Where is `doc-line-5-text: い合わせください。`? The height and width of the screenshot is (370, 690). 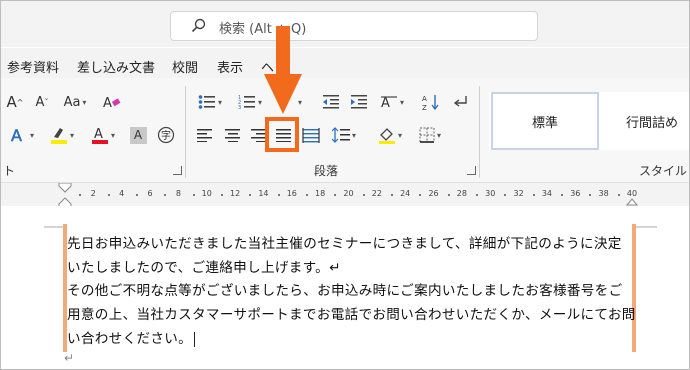
doc-line-5-text: い合わせください。 is located at coordinates (130, 339).